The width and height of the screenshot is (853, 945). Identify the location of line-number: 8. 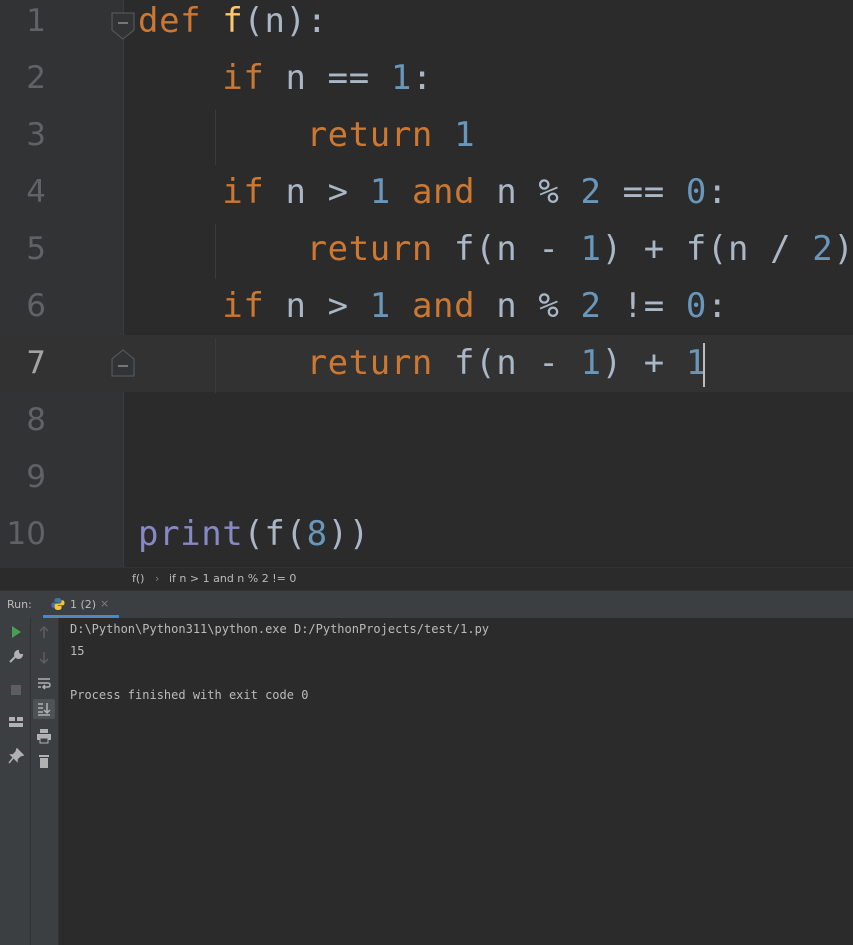
(36, 420).